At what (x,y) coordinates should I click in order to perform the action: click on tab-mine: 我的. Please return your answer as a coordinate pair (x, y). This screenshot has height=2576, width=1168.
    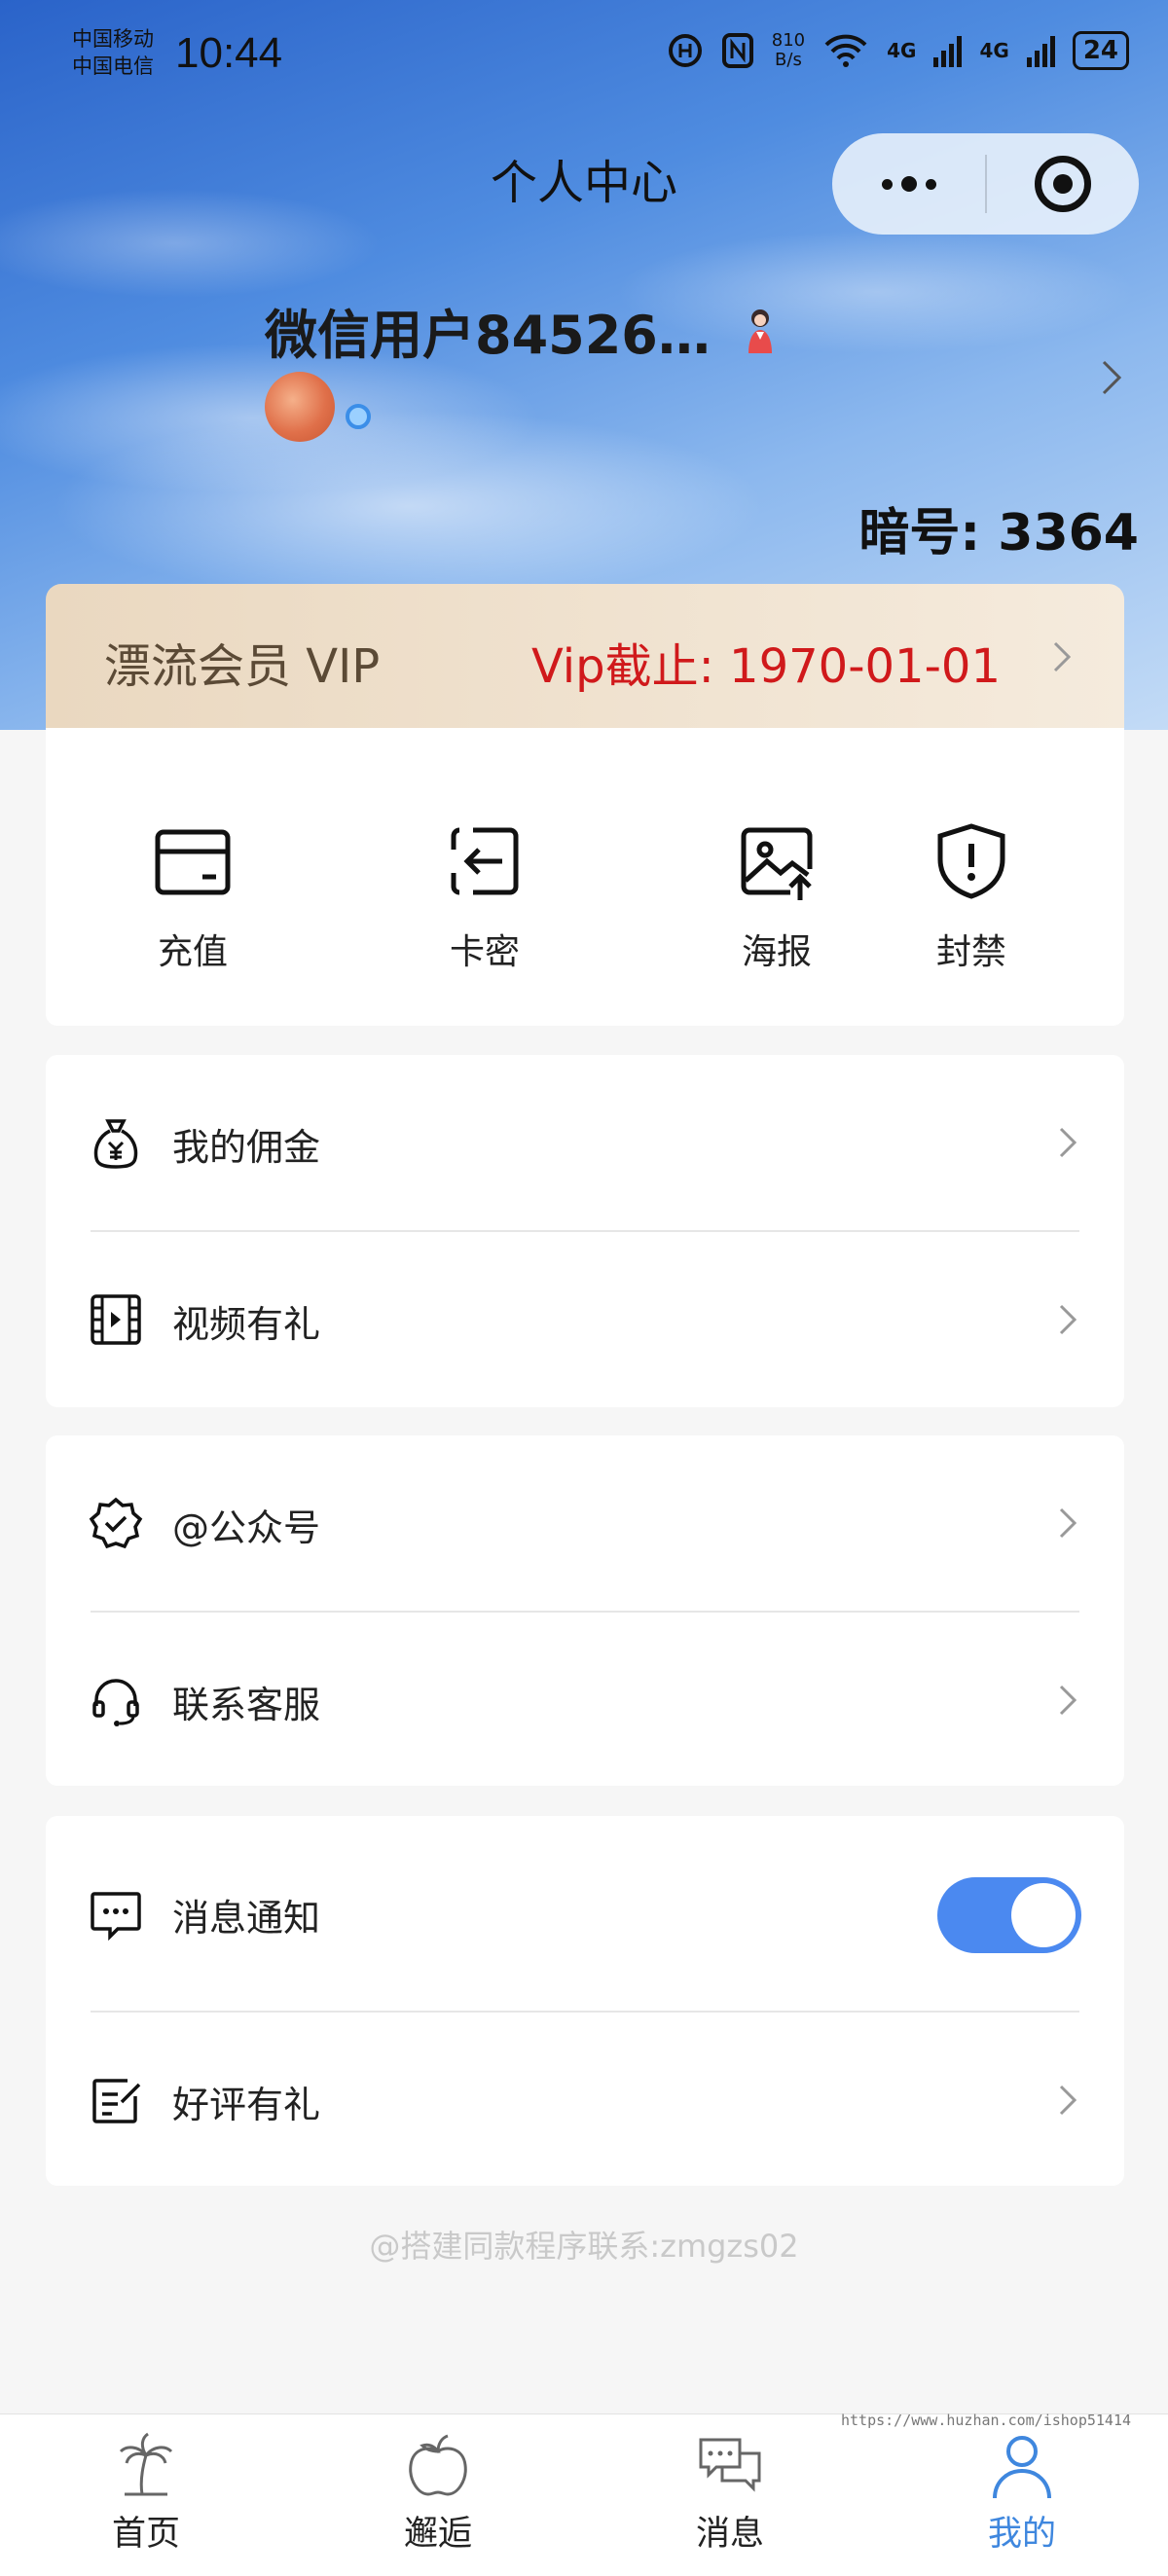
    Looking at the image, I should click on (1022, 2493).